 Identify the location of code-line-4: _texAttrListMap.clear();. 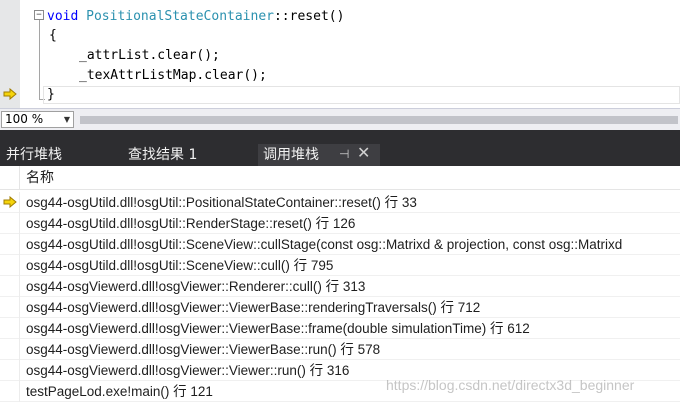
(173, 75).